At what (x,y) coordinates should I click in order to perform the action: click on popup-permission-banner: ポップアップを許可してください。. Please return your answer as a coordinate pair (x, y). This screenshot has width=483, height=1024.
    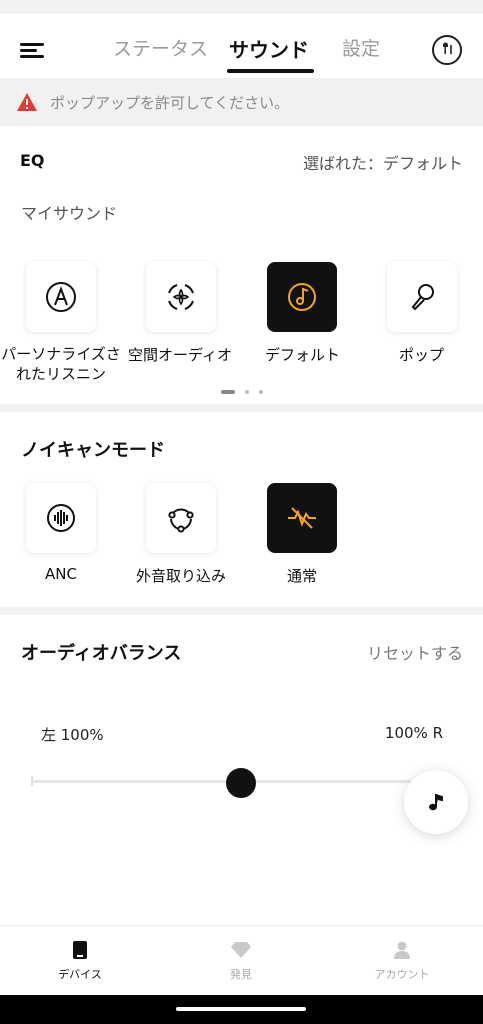
    Looking at the image, I should click on (241, 102).